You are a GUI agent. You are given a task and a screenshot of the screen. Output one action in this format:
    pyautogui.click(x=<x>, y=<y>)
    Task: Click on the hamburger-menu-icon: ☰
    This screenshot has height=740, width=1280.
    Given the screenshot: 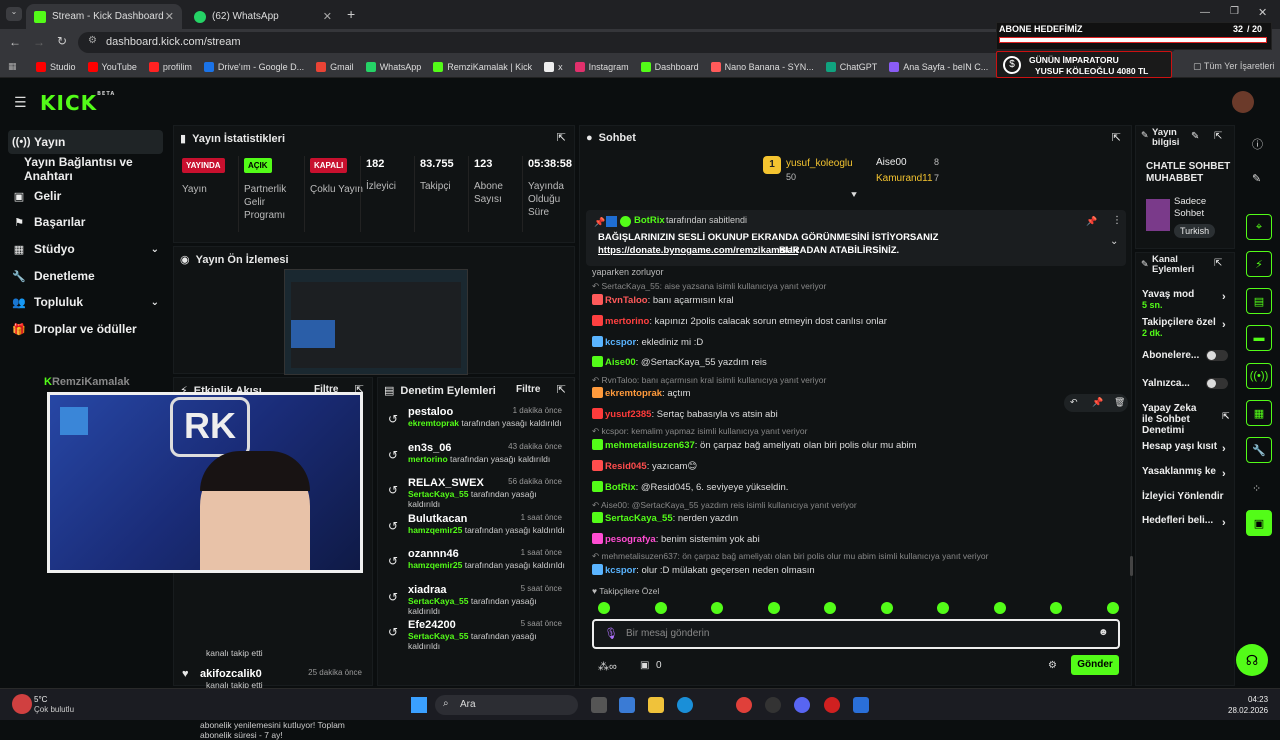 What is the action you would take?
    pyautogui.click(x=20, y=102)
    